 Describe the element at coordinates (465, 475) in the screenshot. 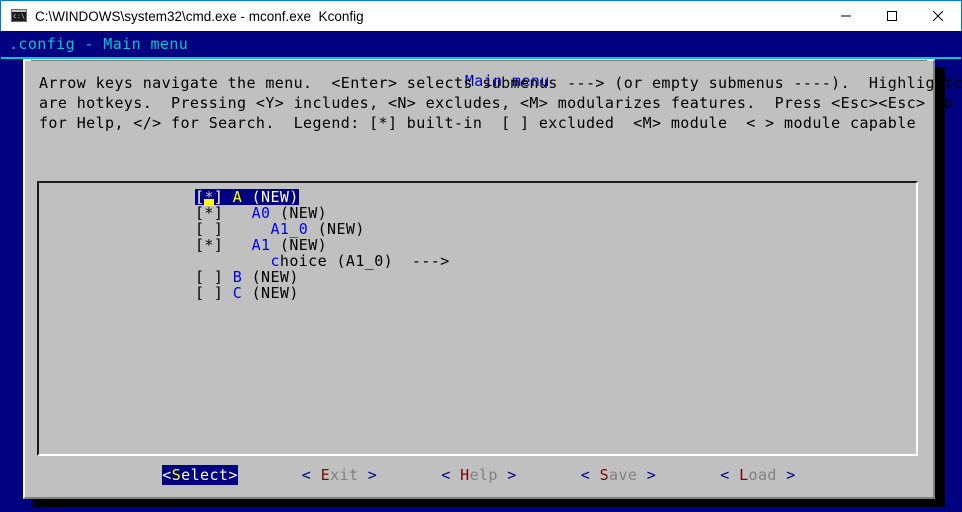

I see `button-hotkey: H` at that location.